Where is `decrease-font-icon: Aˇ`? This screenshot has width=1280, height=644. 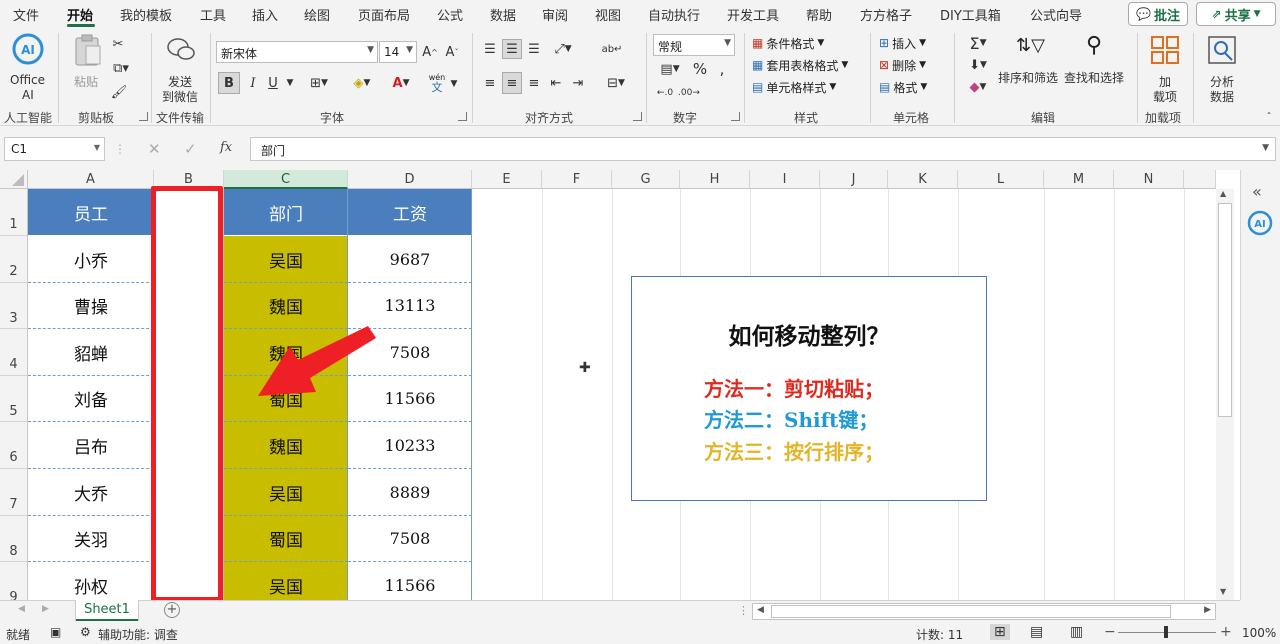 decrease-font-icon: Aˇ is located at coordinates (452, 52).